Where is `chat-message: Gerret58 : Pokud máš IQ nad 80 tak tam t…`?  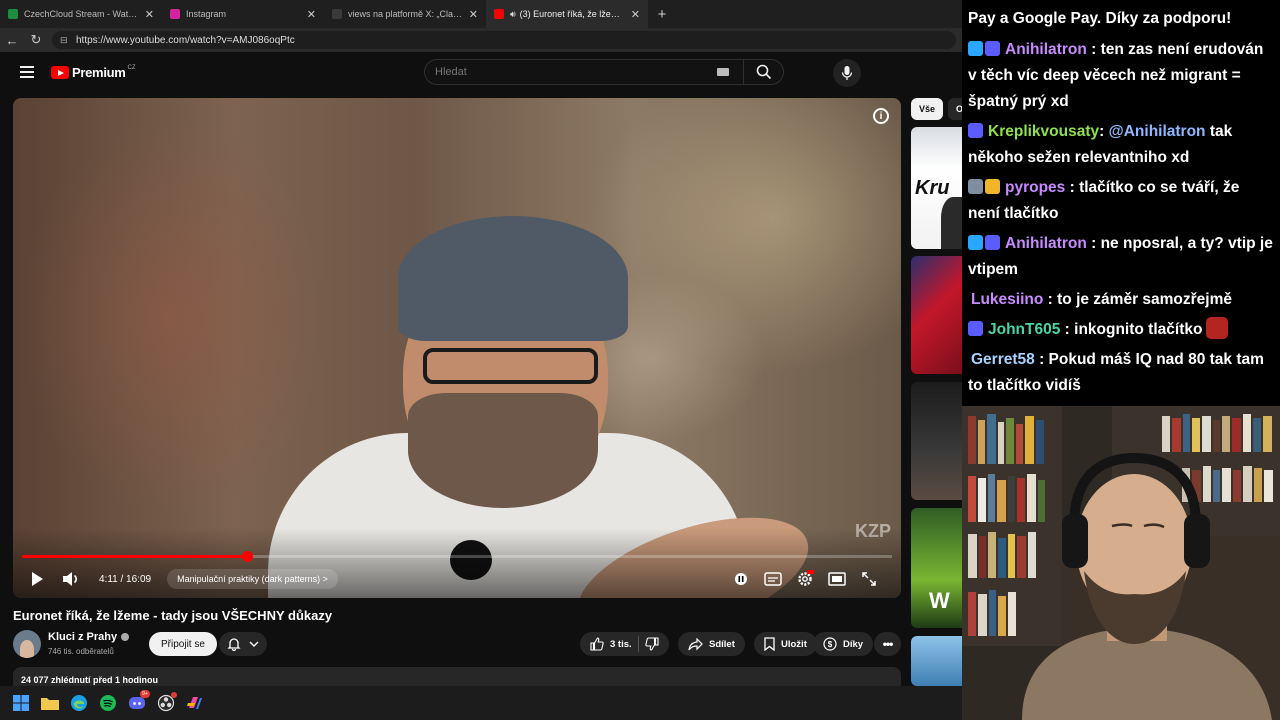 chat-message: Gerret58 : Pokud máš IQ nad 80 tak tam t… is located at coordinates (1121, 373).